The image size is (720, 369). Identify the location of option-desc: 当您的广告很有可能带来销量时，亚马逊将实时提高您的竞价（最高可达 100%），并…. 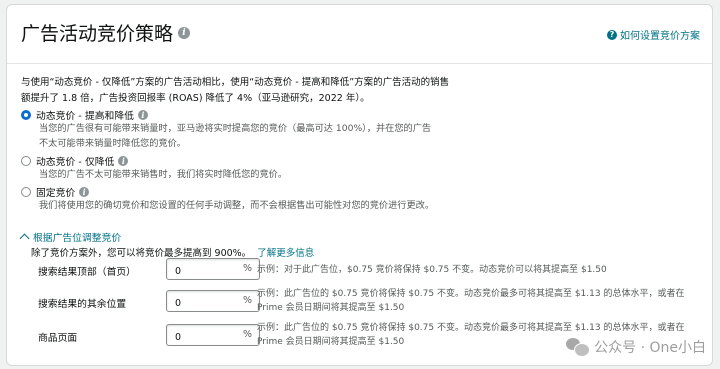
(235, 128).